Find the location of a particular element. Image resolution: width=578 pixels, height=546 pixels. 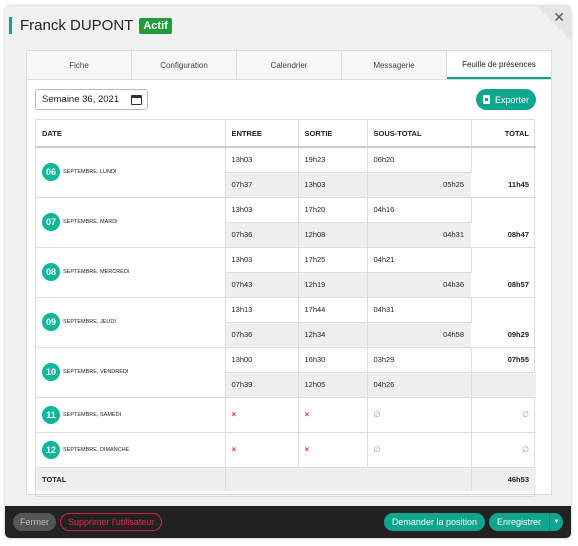

total-label: TOTAL is located at coordinates (131, 479).